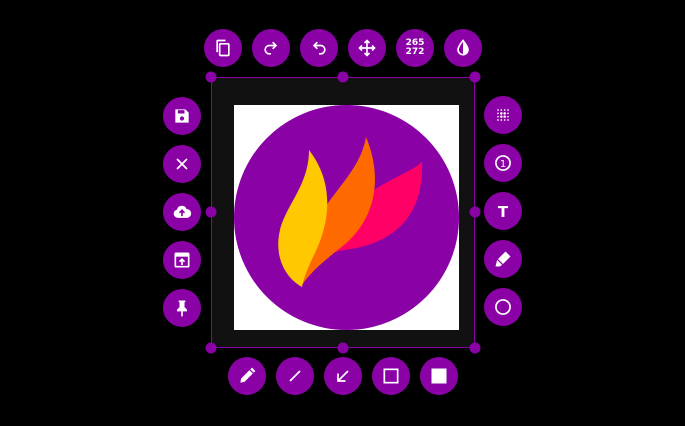  I want to click on circle-button, so click(503, 307).